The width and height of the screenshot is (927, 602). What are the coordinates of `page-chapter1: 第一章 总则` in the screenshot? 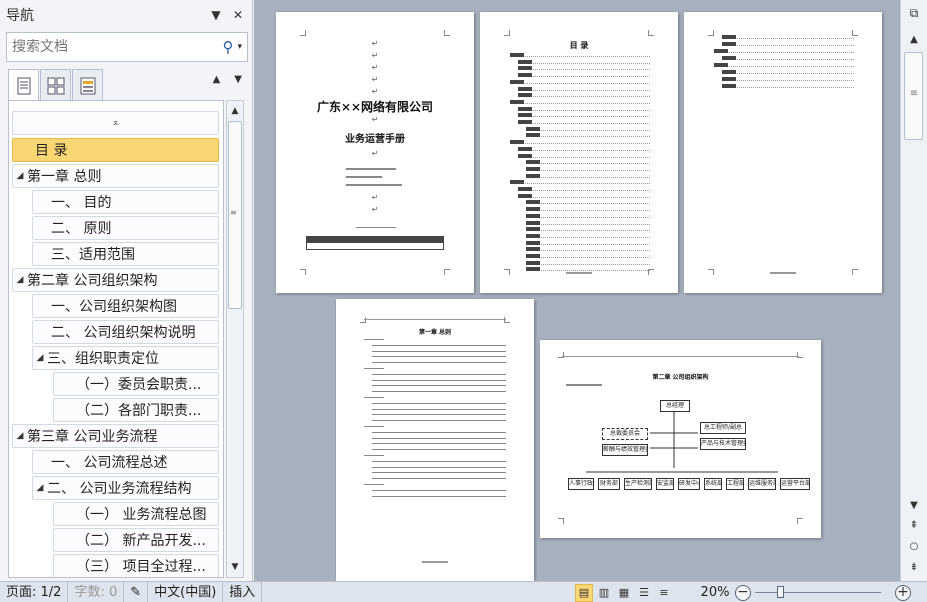 It's located at (435, 440).